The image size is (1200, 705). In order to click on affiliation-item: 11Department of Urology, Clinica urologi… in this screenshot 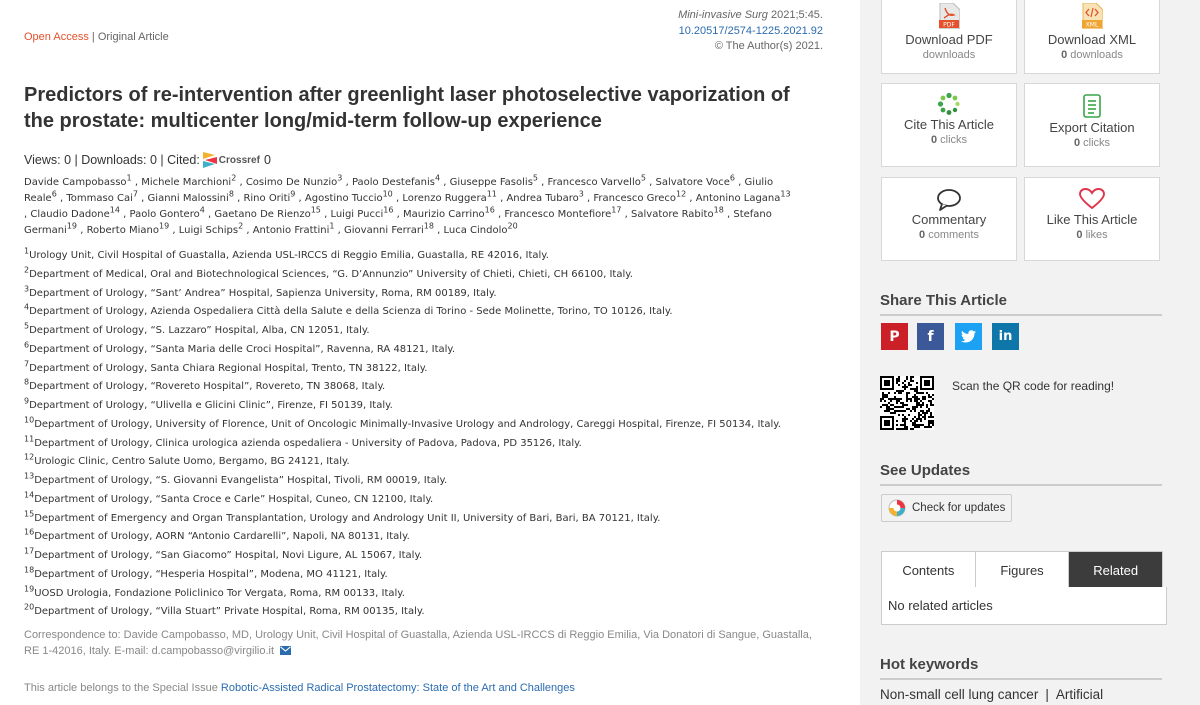, I will do `click(434, 444)`.